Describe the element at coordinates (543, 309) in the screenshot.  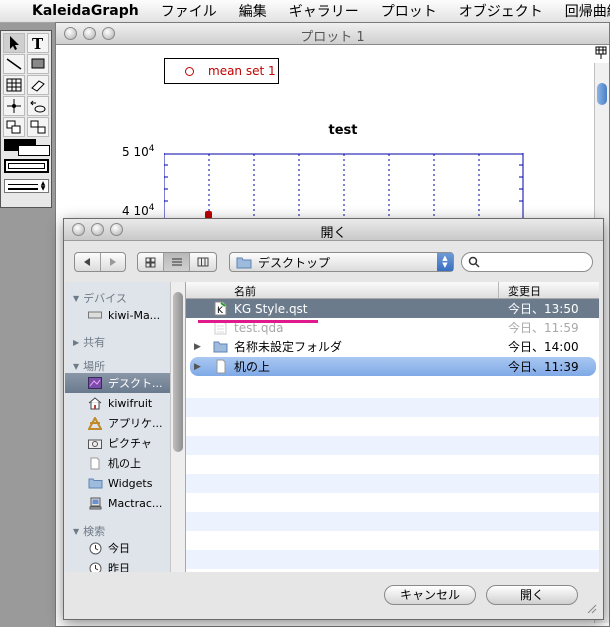
I see `file-date: 今日、13:50` at that location.